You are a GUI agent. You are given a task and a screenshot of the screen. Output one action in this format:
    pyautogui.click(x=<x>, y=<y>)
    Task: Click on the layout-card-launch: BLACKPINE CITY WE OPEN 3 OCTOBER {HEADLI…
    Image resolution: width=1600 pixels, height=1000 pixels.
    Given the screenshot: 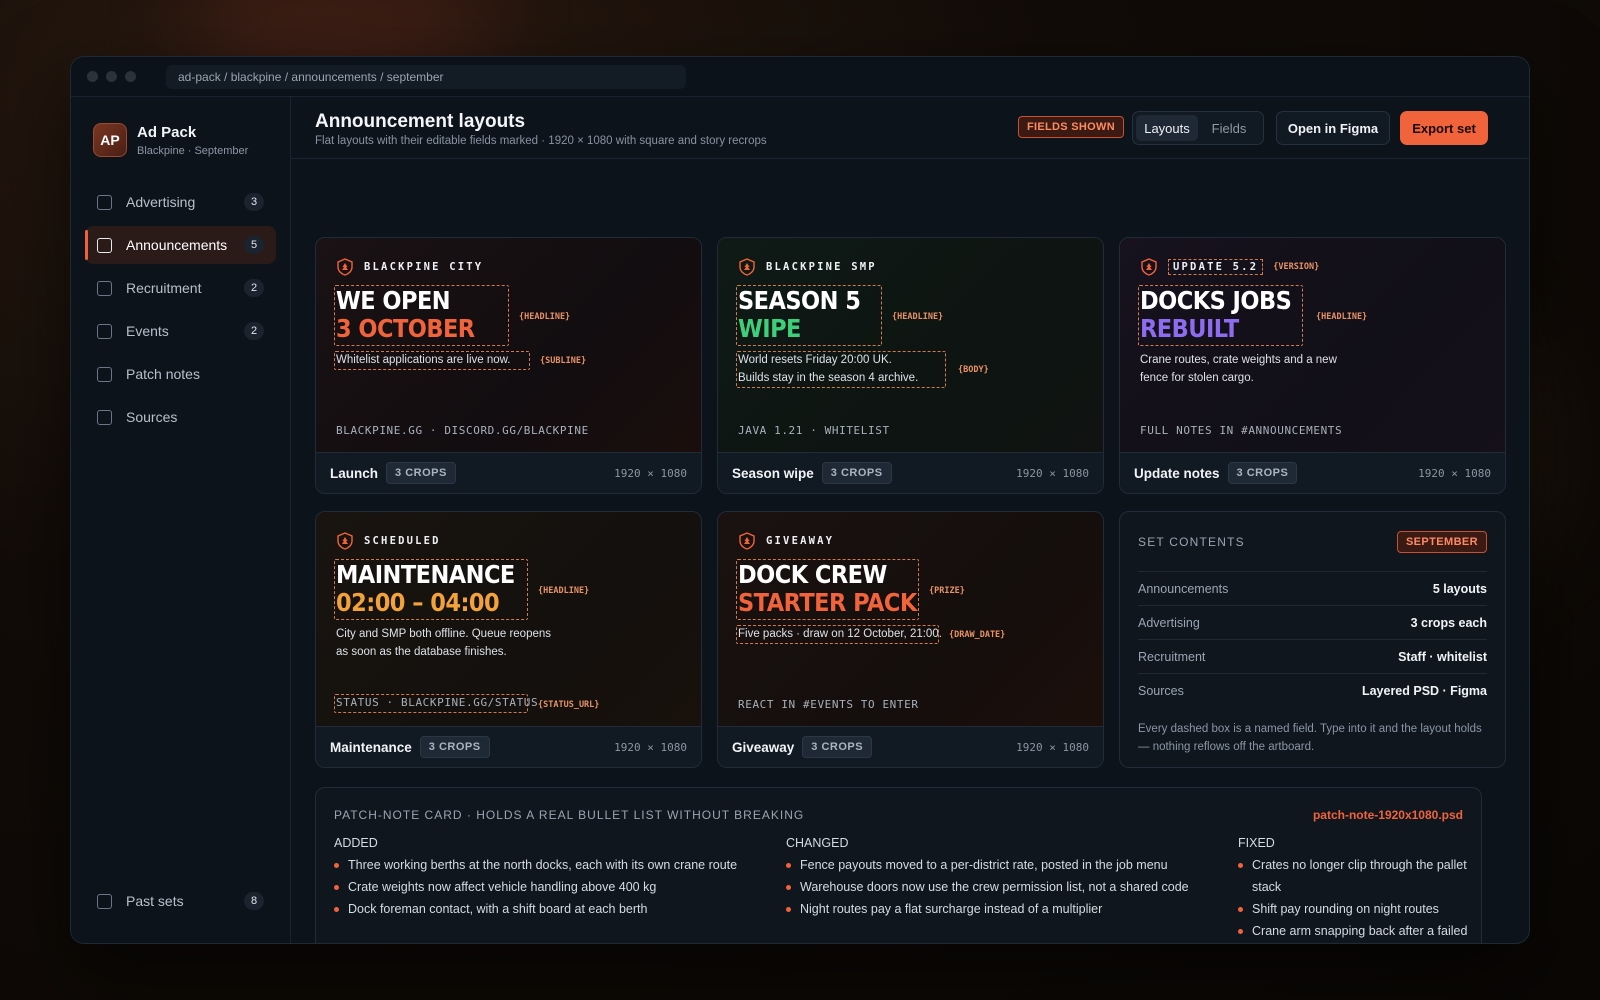 What is the action you would take?
    pyautogui.click(x=508, y=365)
    